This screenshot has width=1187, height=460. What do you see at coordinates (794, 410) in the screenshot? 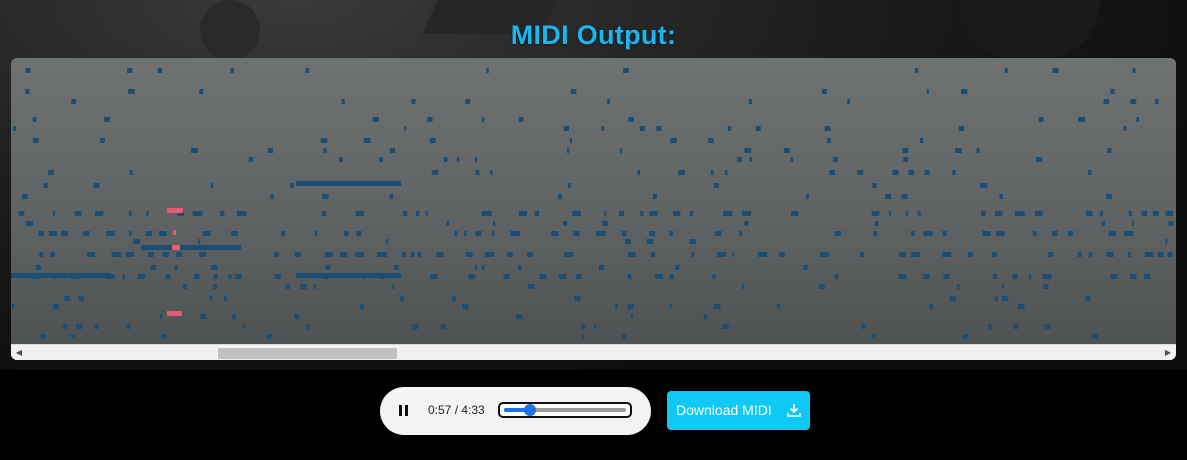
I see `download-icon` at bounding box center [794, 410].